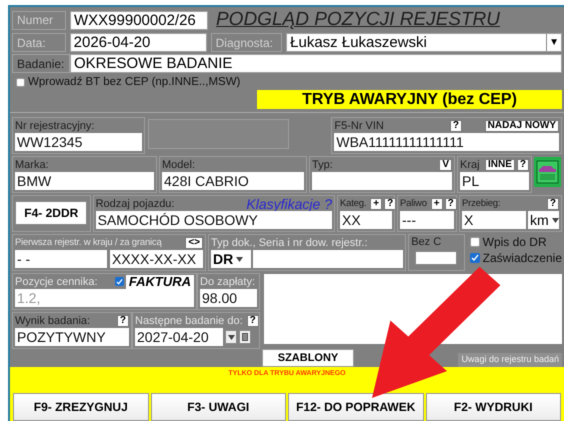 Image resolution: width=564 pixels, height=421 pixels. What do you see at coordinates (494, 181) in the screenshot?
I see `input-field: PL` at bounding box center [494, 181].